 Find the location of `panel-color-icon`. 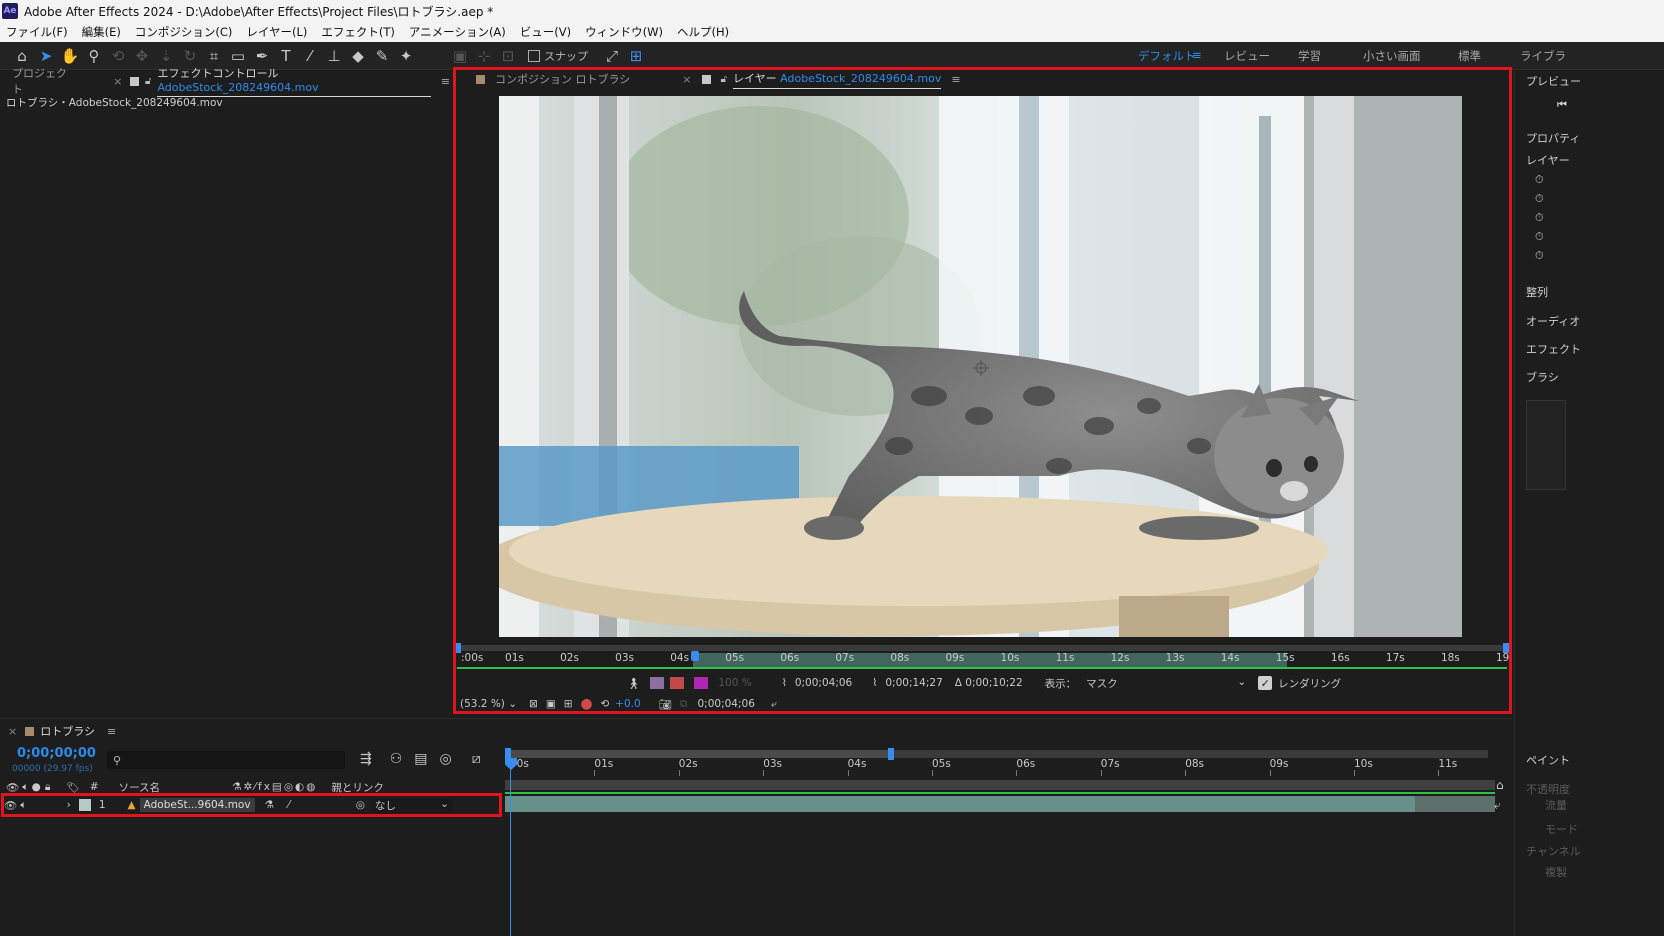

panel-color-icon is located at coordinates (134, 81).